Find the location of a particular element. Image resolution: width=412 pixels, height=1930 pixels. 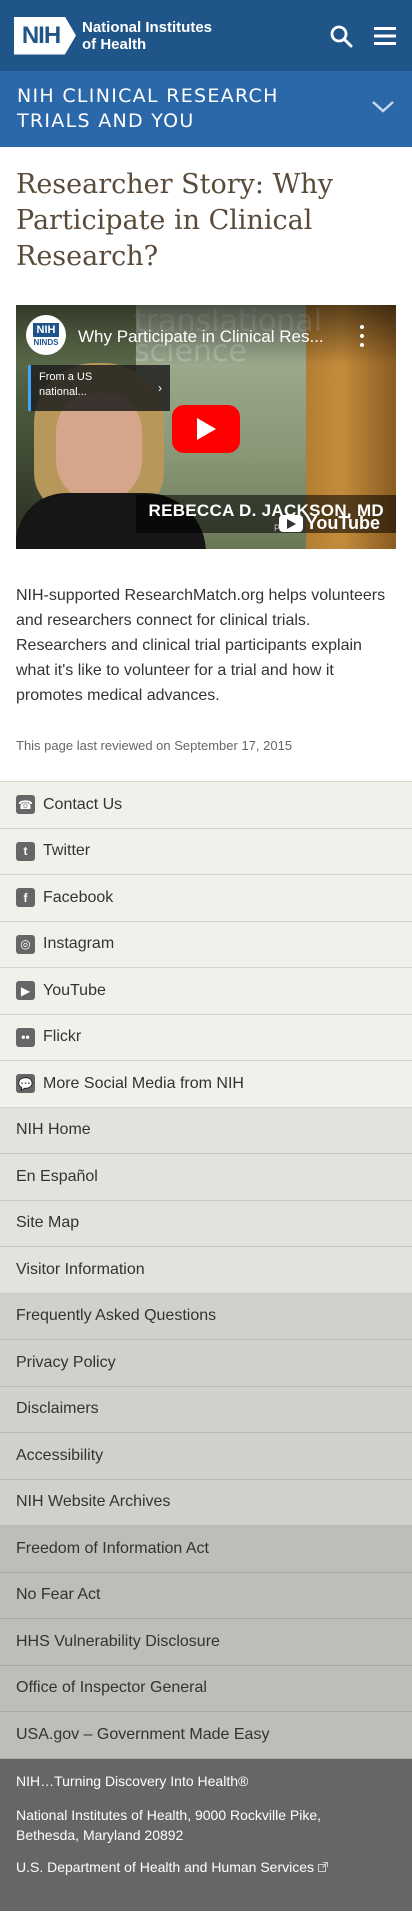

link-usa-gov: USA.gov – Government Made Easy is located at coordinates (206, 1735).